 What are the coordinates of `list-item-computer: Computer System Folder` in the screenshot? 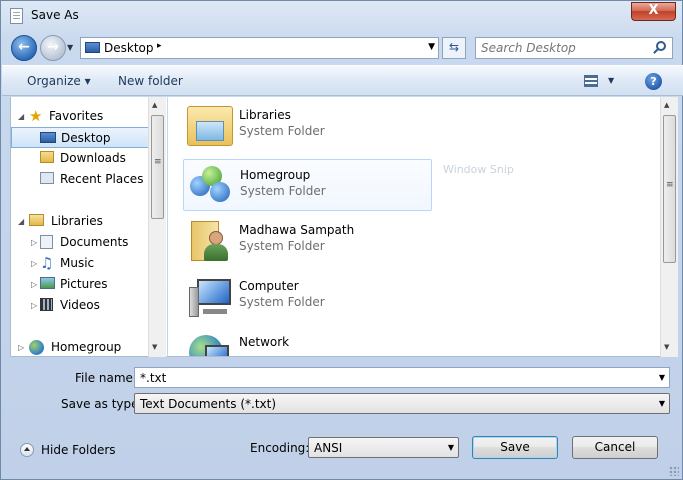 It's located at (307, 297).